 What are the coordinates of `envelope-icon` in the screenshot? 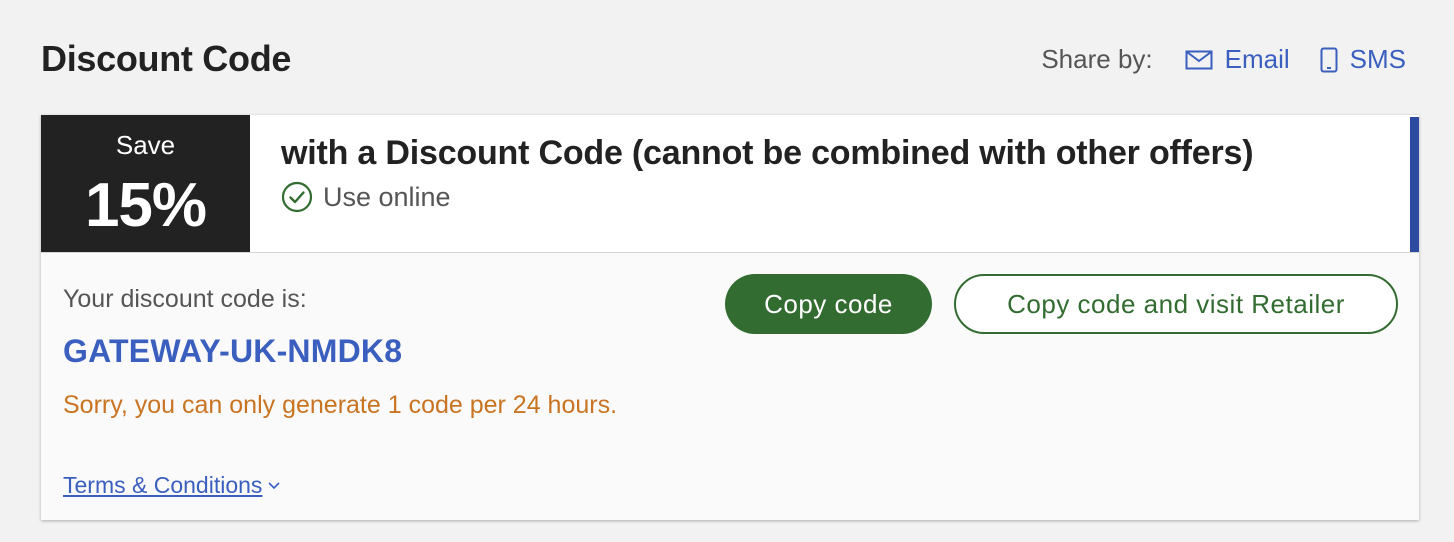 It's located at (1199, 59).